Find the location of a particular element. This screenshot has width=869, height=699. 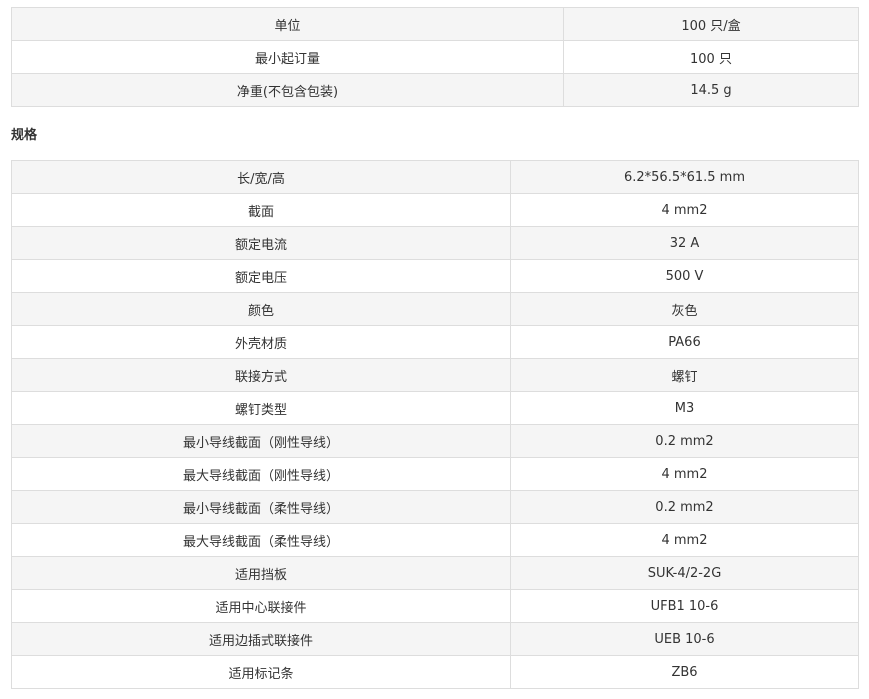

table-row: 联接方式 螺钉 is located at coordinates (435, 375).